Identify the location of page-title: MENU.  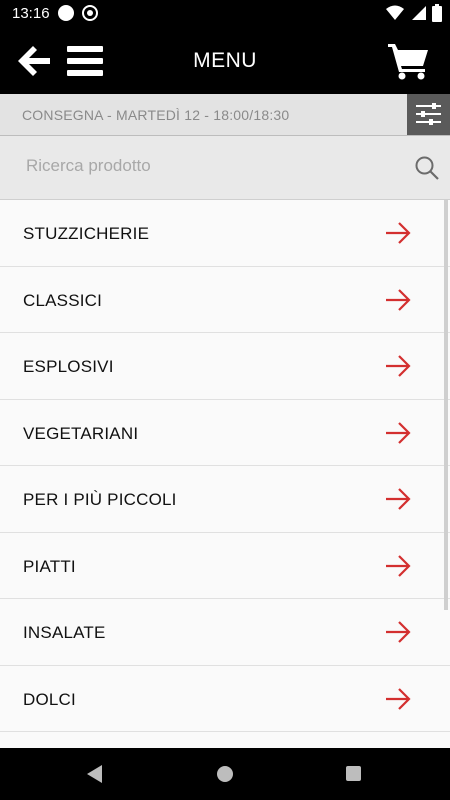
(225, 60).